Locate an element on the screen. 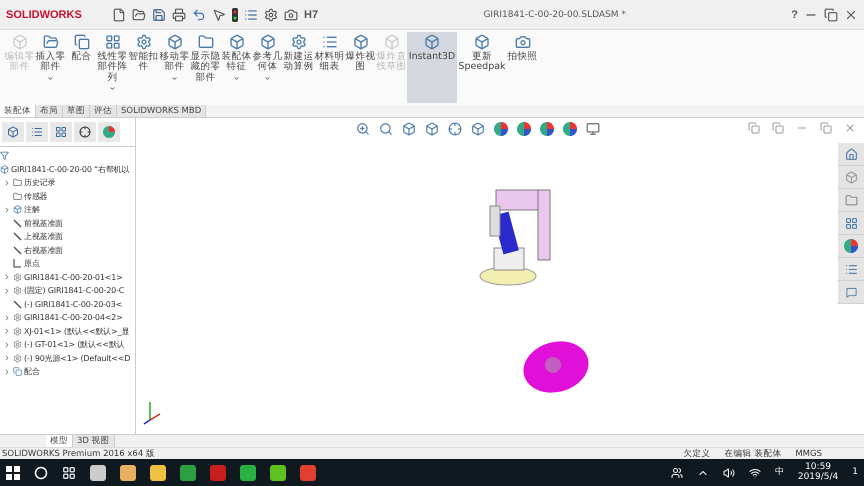 The width and height of the screenshot is (864, 486). ribbon-button: 参考几何体 is located at coordinates (267, 67).